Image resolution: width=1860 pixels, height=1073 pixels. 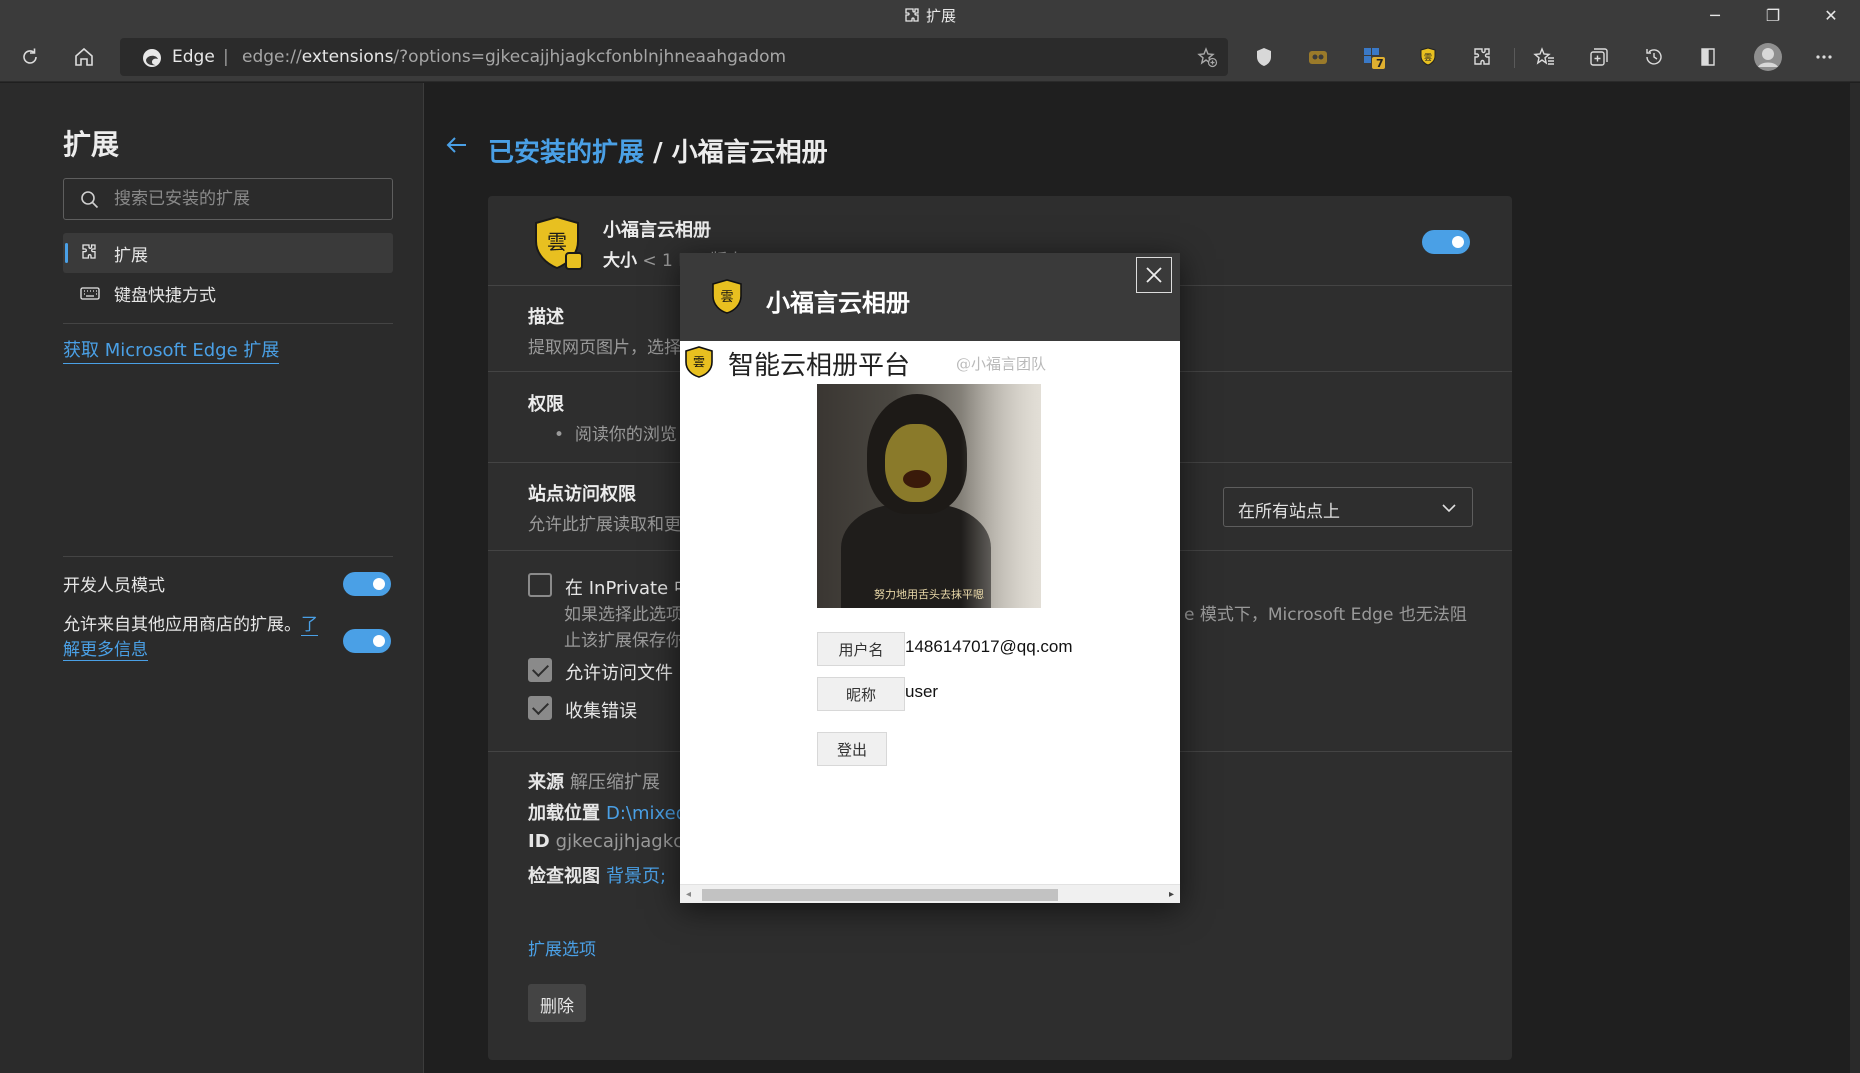 I want to click on get-extensions-link: 获取 Microsoft Edge 扩展, so click(x=171, y=350).